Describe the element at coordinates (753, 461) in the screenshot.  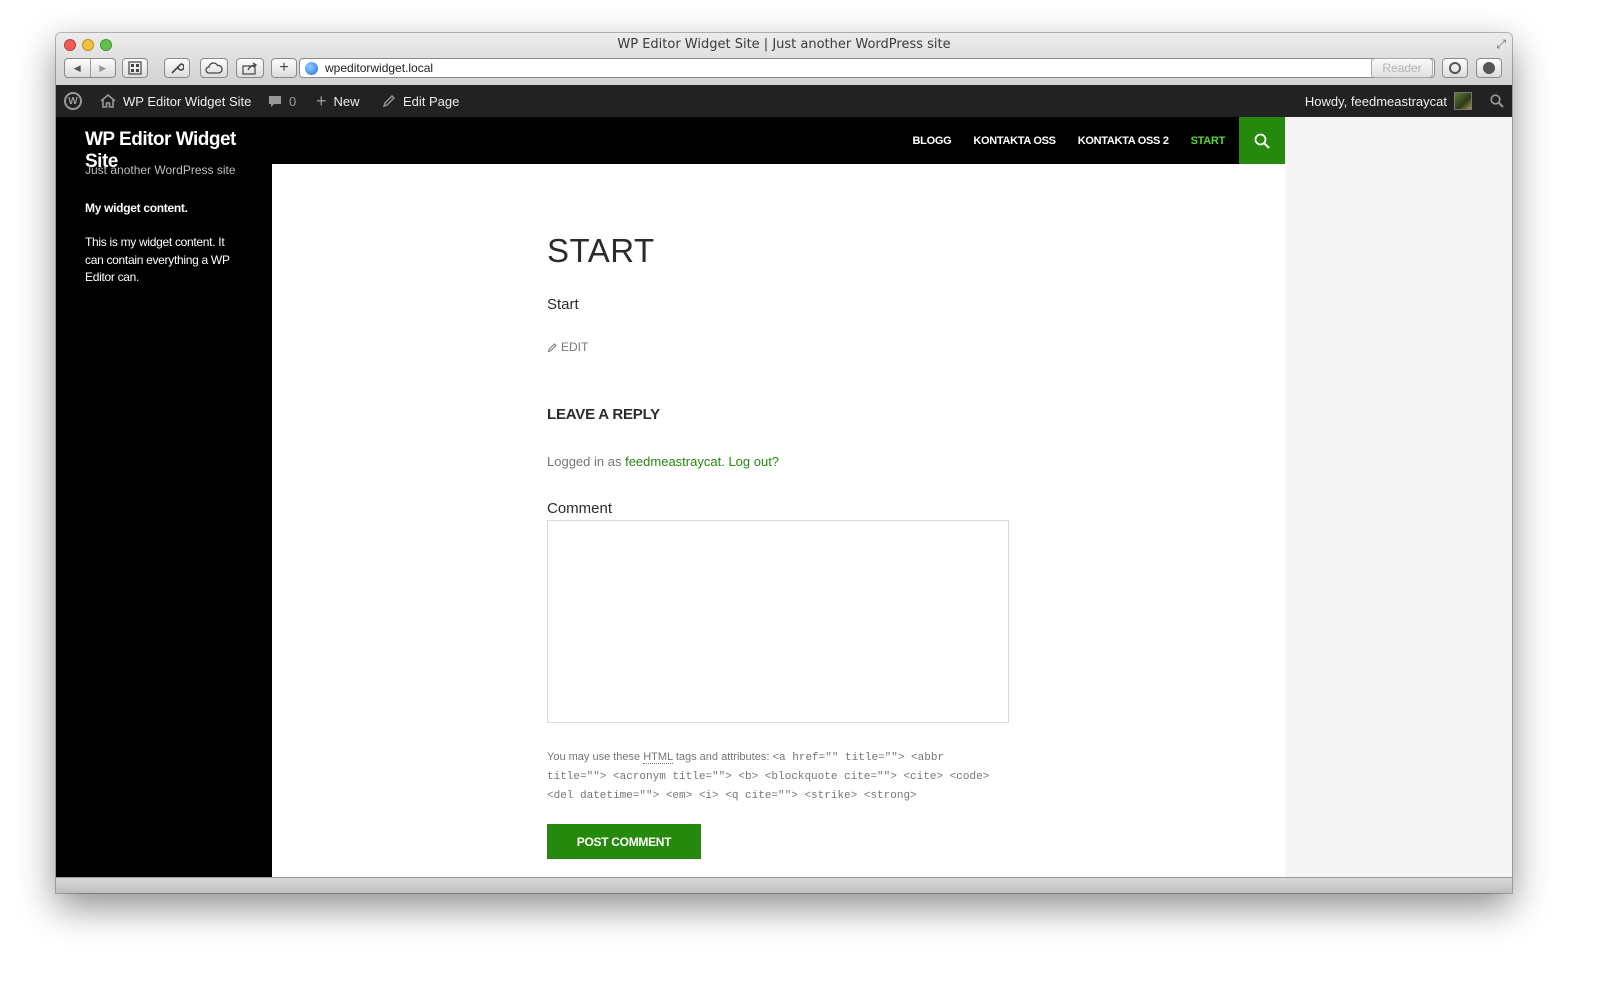
I see `logout-link: Log out?` at that location.